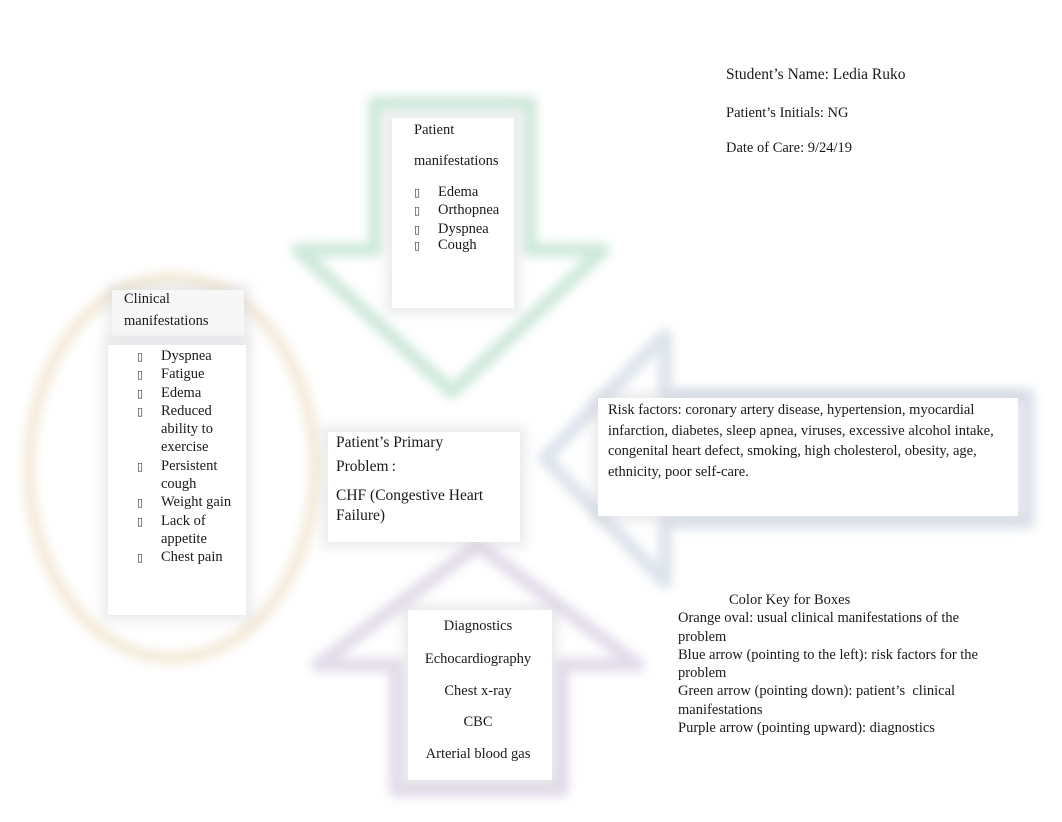 This screenshot has width=1062, height=822. I want to click on list-item: ▯ Dyspnea, so click(192, 356).